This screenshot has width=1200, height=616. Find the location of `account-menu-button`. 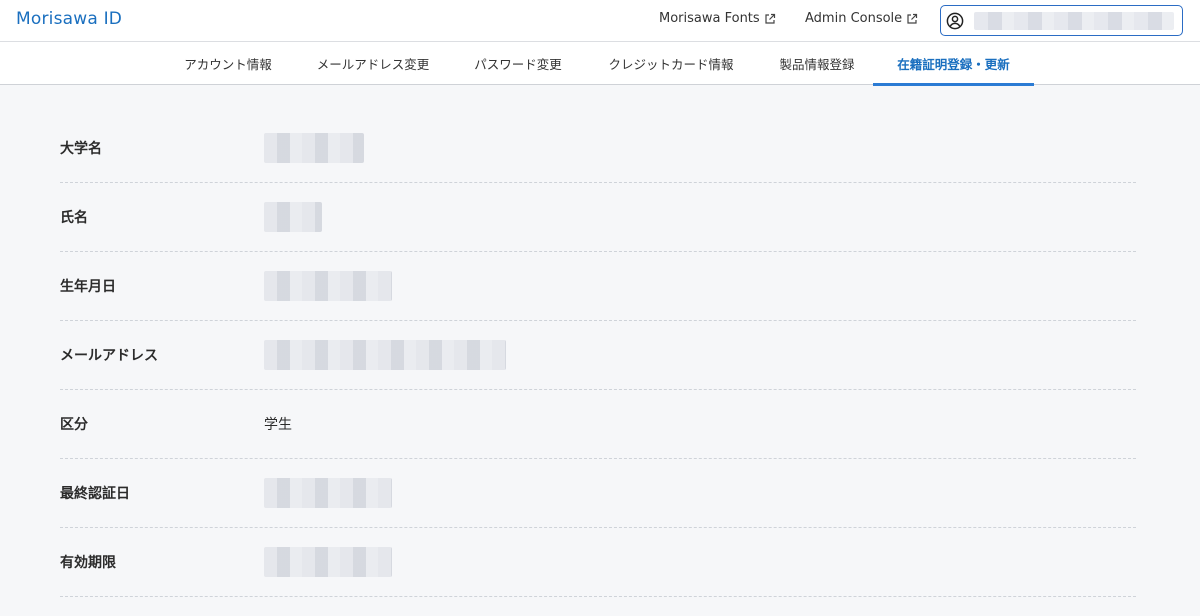

account-menu-button is located at coordinates (1061, 20).